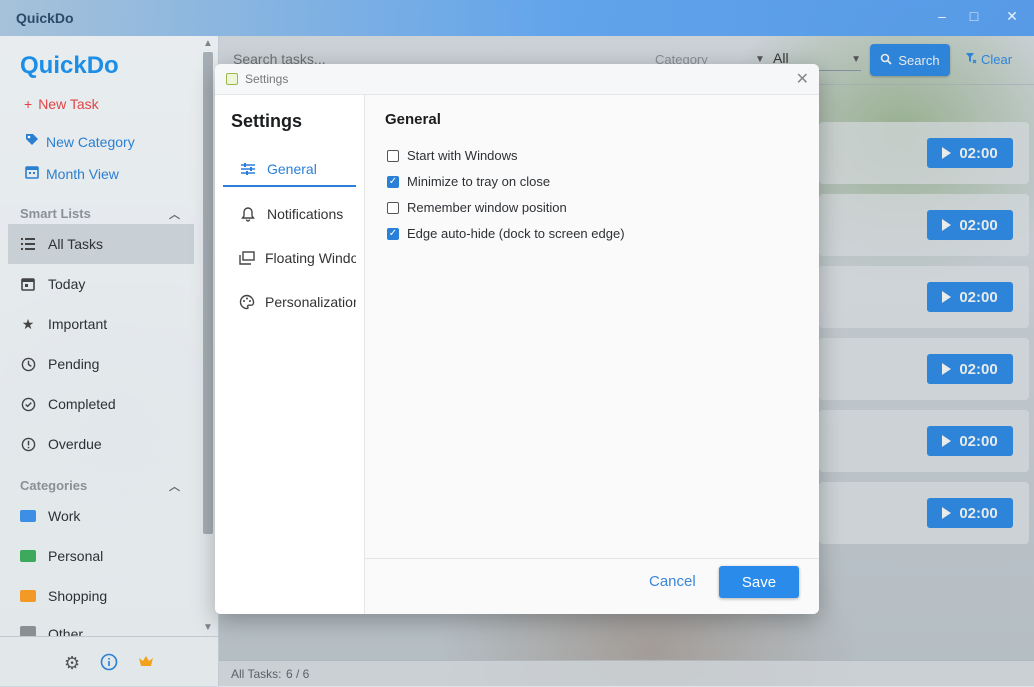 Image resolution: width=1034 pixels, height=687 pixels. What do you see at coordinates (28, 244) in the screenshot?
I see `list-icon` at bounding box center [28, 244].